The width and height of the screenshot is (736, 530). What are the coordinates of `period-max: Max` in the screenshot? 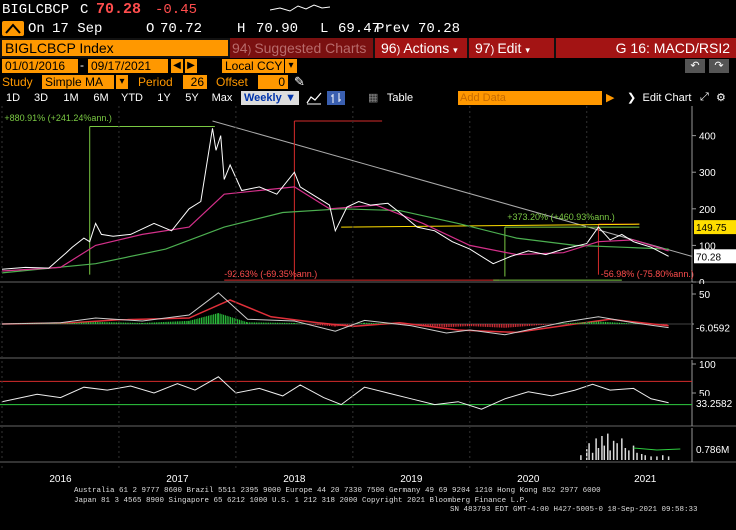 It's located at (222, 98).